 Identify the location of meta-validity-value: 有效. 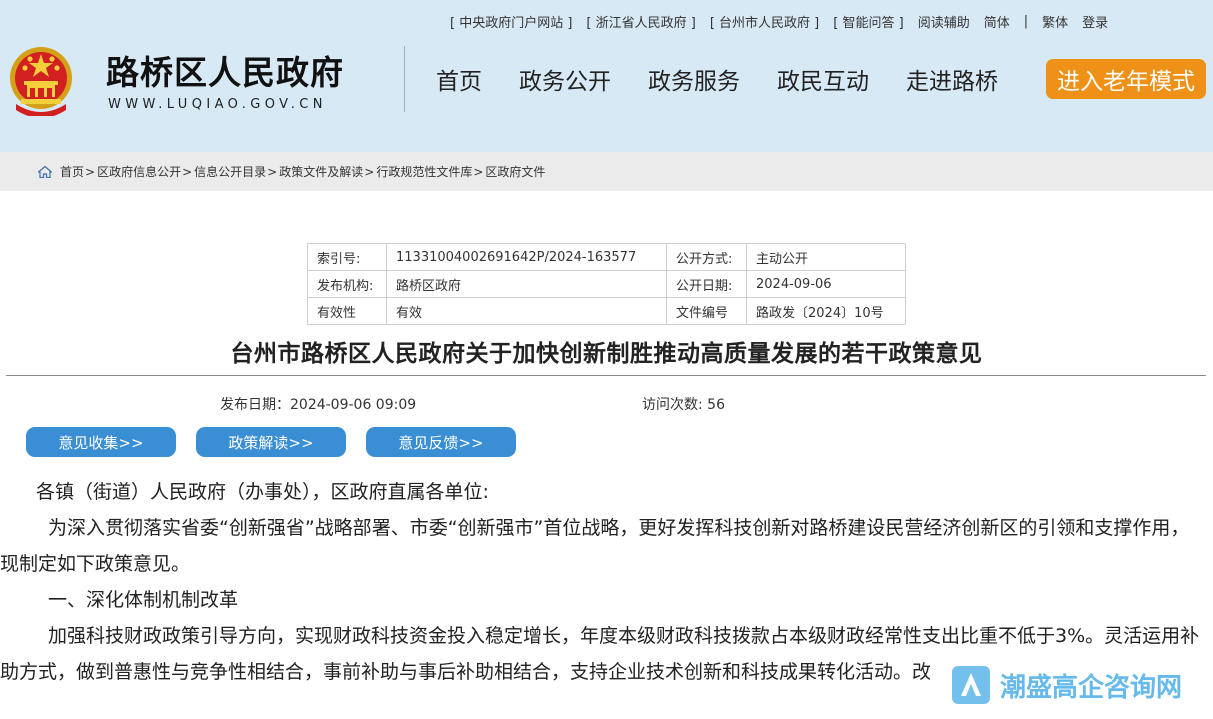
(526, 311).